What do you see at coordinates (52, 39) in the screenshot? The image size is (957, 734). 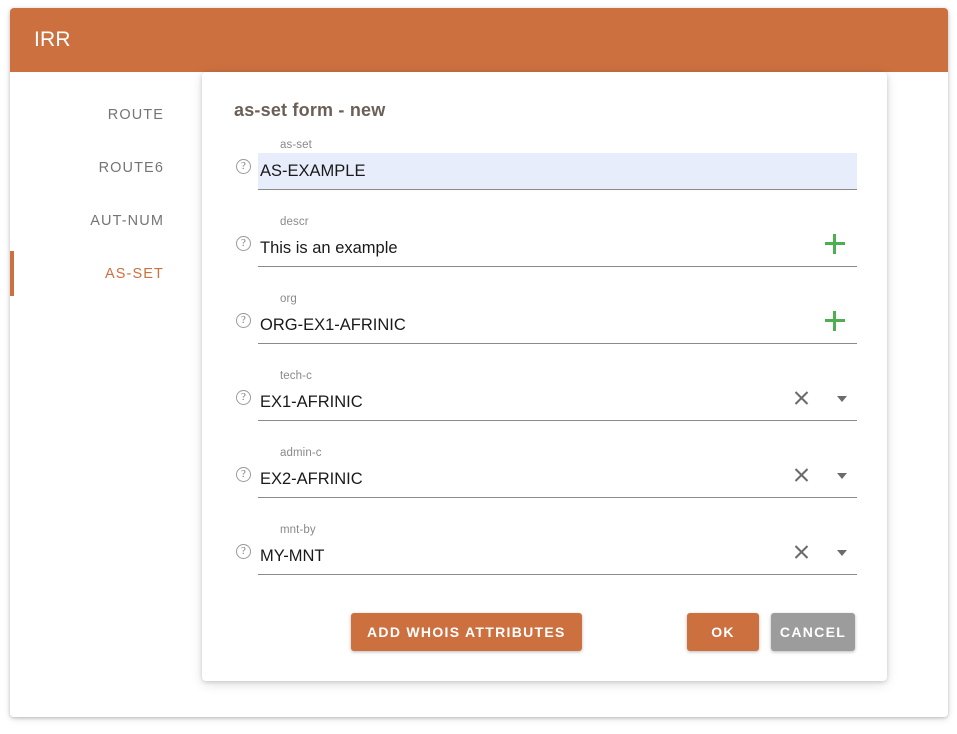 I see `app-title: IRR` at bounding box center [52, 39].